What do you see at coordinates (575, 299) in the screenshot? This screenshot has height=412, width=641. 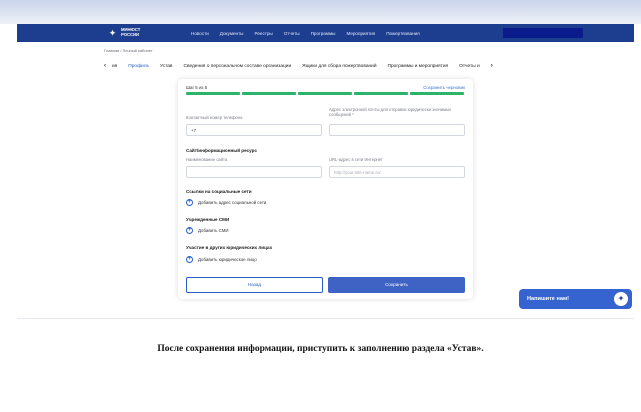 I see `chat-widget-button: Напишите нам! ✦` at bounding box center [575, 299].